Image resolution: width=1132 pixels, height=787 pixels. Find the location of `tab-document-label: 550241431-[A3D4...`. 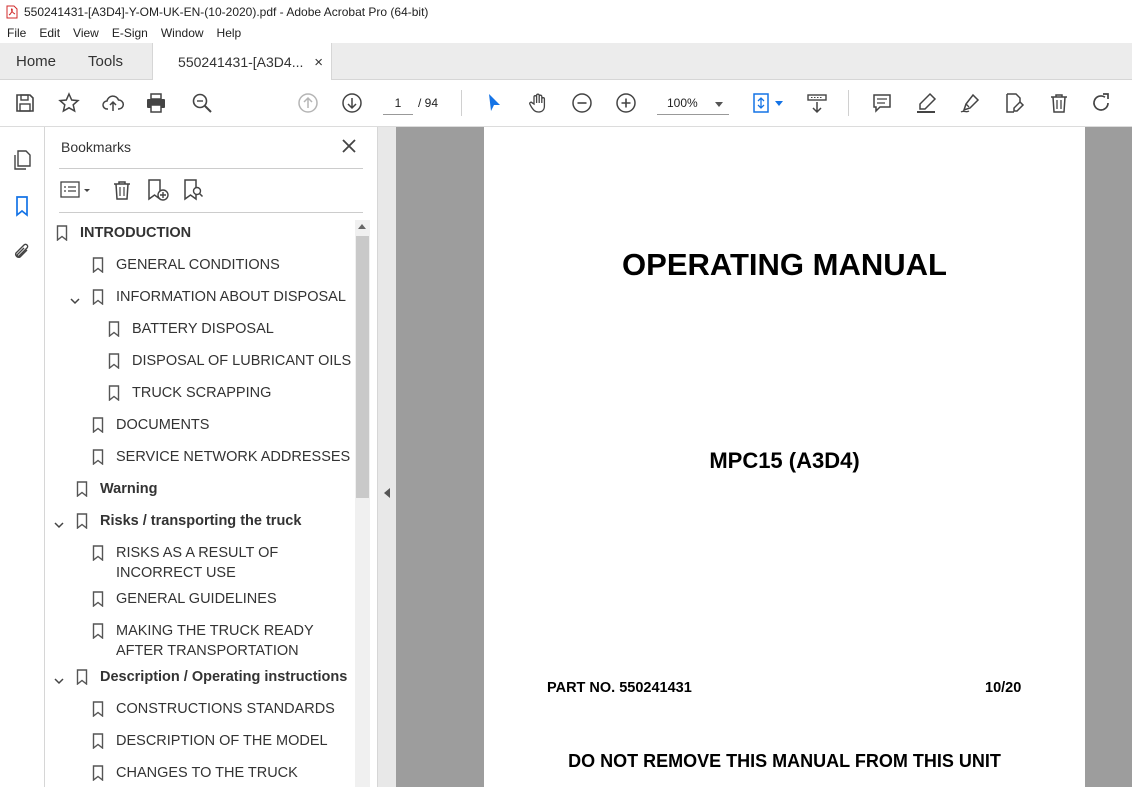

tab-document-label: 550241431-[A3D4... is located at coordinates (241, 62).